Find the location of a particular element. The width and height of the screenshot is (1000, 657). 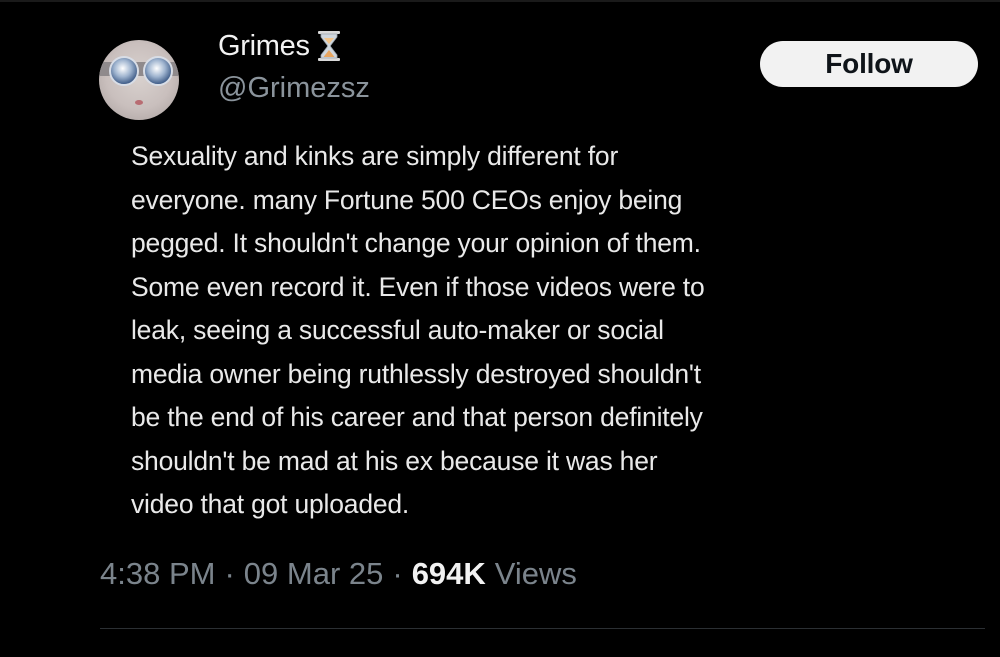

tweet-time: 4:38 PM is located at coordinates (157, 574).